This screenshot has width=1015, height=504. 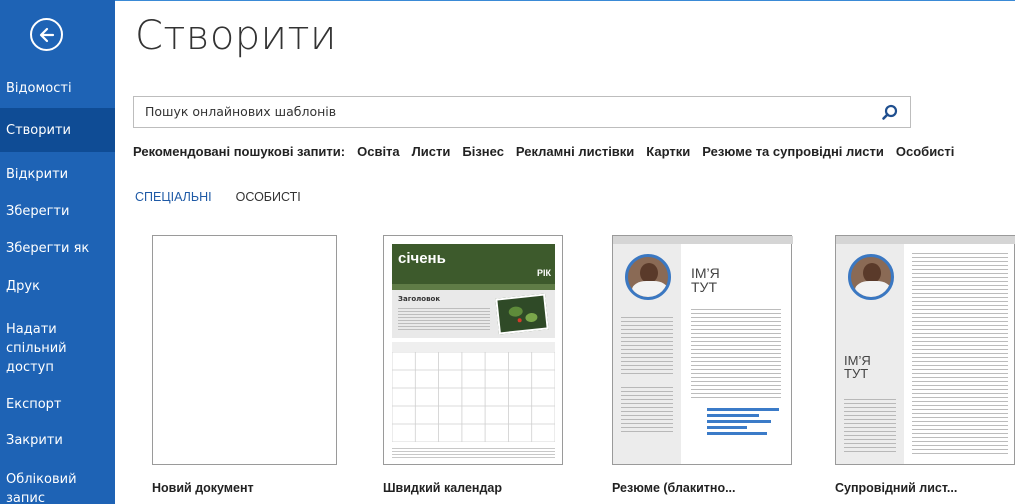 I want to click on cover-name: ІМ’Я ТУТ, so click(x=857, y=367).